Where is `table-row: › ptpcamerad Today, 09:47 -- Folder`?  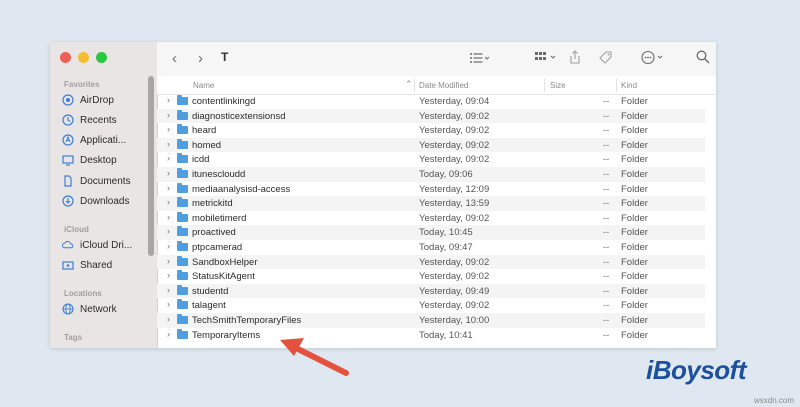
table-row: › ptpcamerad Today, 09:47 -- Folder is located at coordinates (431, 247).